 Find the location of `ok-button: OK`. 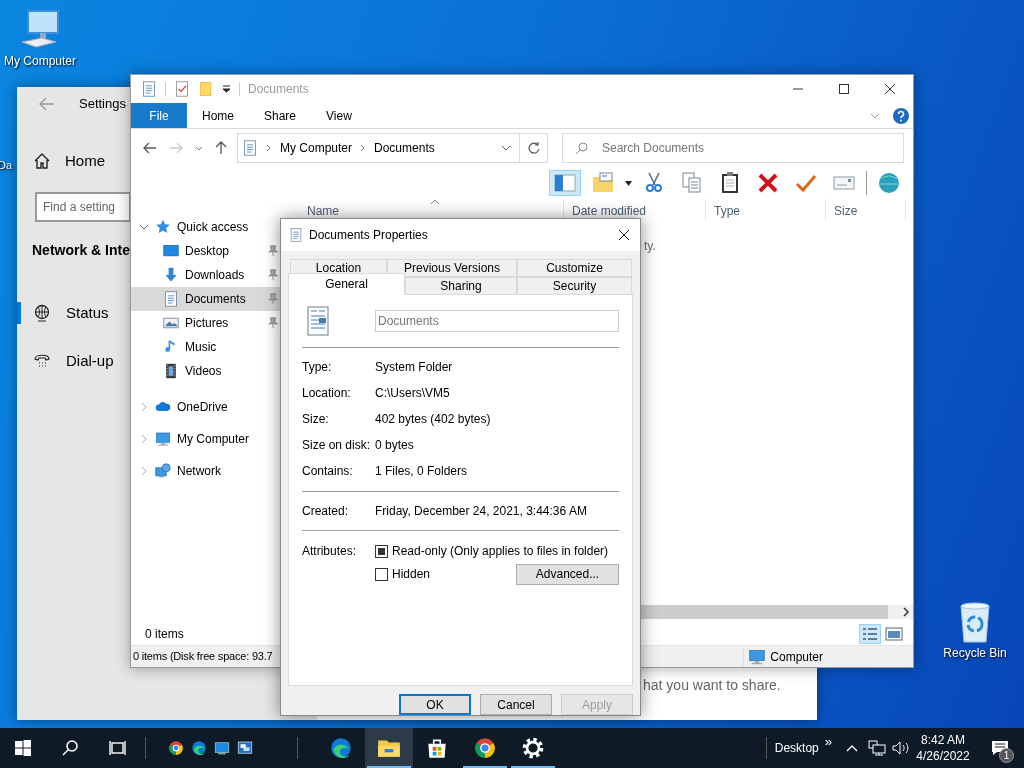

ok-button: OK is located at coordinates (435, 704).